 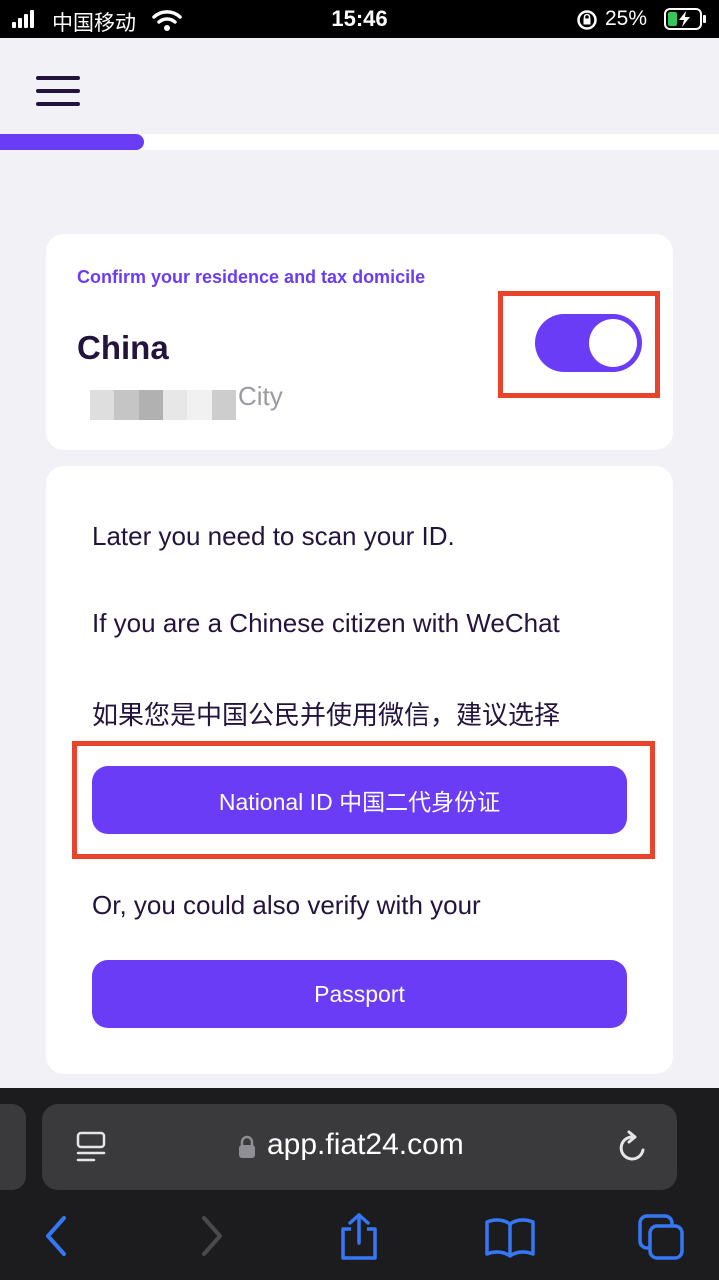 What do you see at coordinates (247, 1146) in the screenshot?
I see `secure-lock-icon` at bounding box center [247, 1146].